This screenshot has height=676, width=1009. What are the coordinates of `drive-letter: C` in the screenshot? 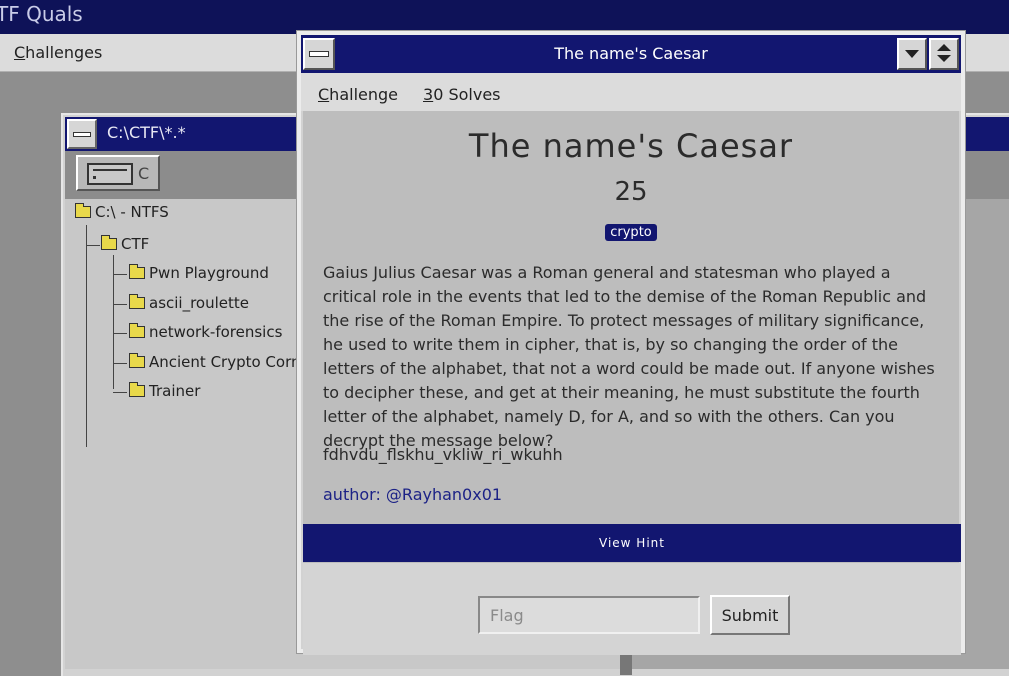 It's located at (144, 173).